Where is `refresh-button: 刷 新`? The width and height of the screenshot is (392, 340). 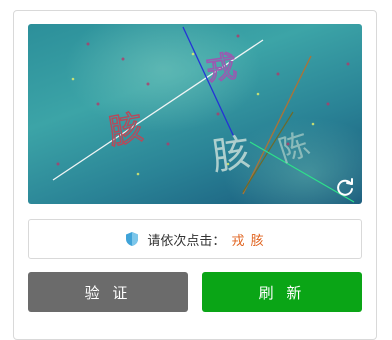 refresh-button: 刷 新 is located at coordinates (282, 292).